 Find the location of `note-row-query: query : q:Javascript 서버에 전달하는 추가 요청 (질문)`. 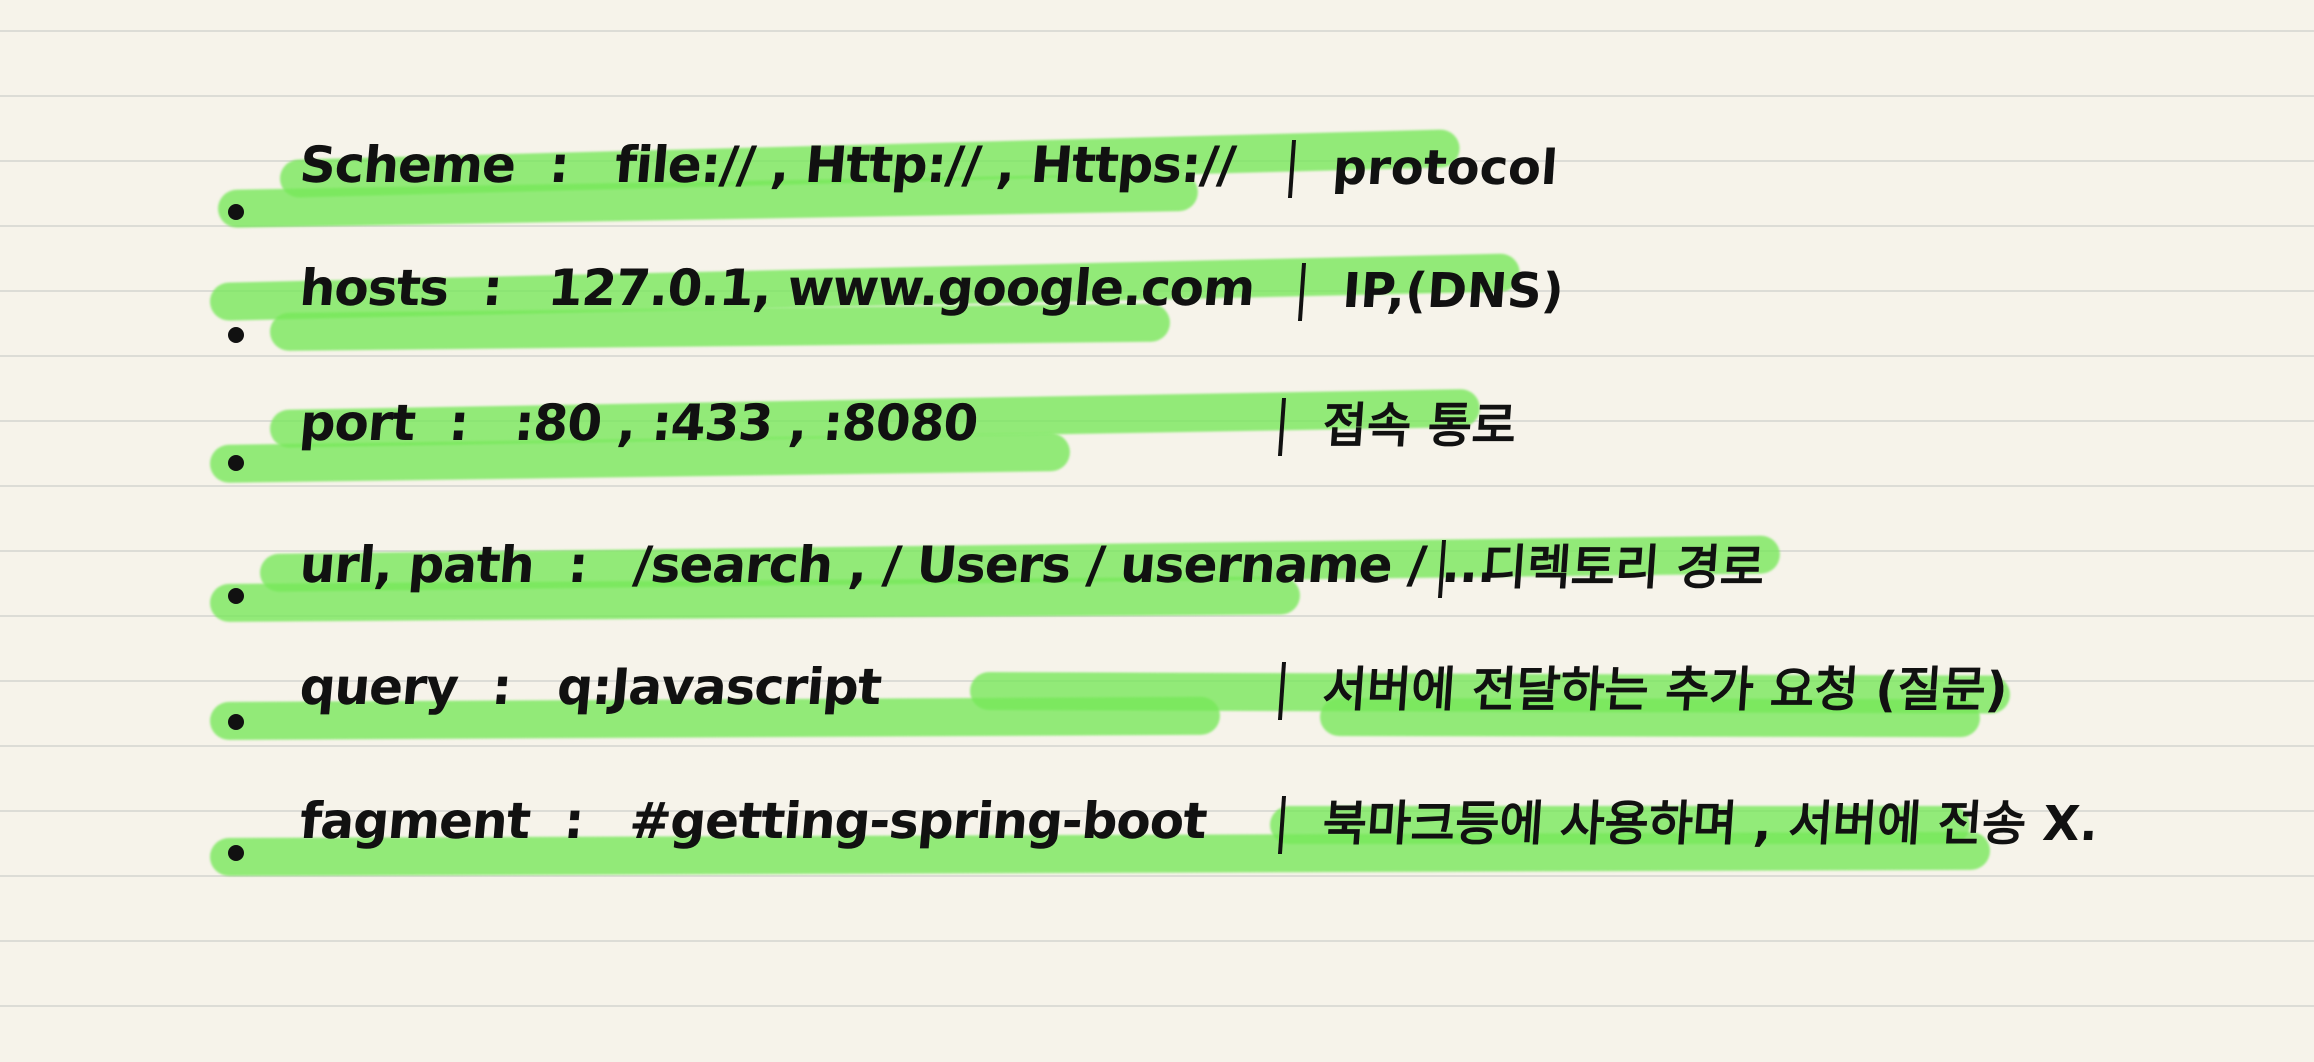

note-row-query: query : q:Javascript 서버에 전달하는 추가 요청 (질문) is located at coordinates (1119, 702).